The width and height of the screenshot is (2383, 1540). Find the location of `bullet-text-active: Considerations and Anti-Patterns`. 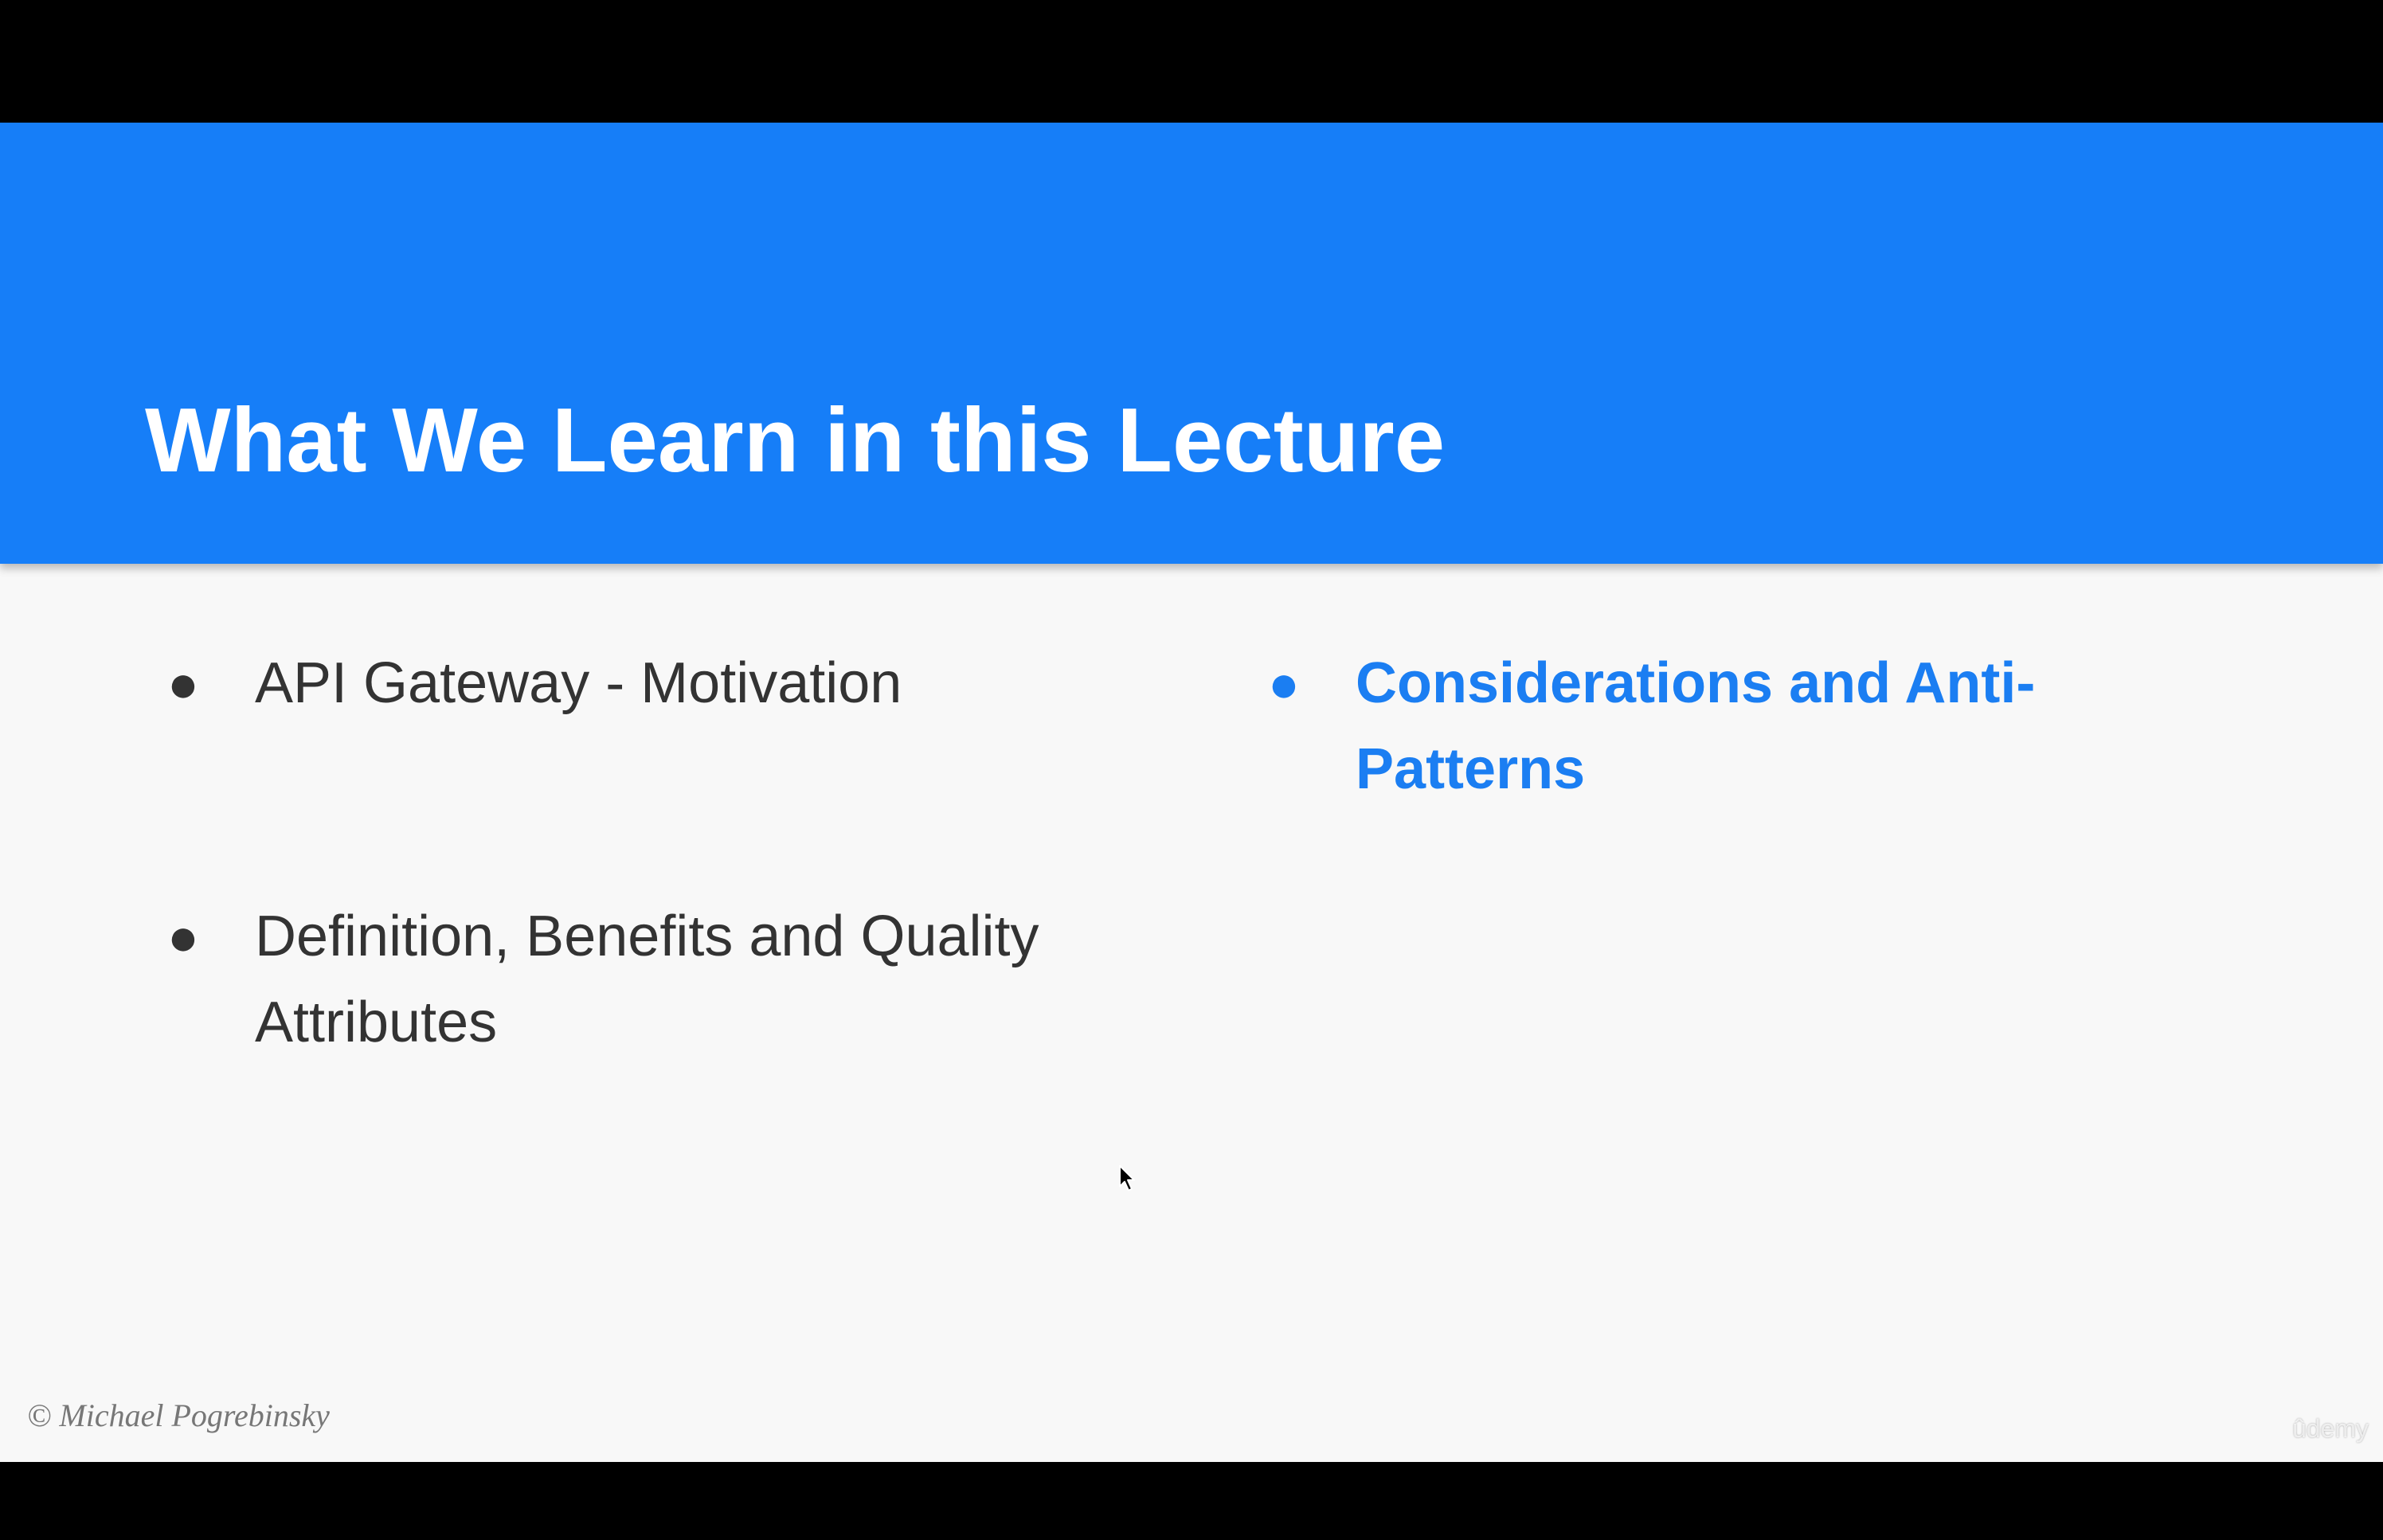

bullet-text-active: Considerations and Anti-Patterns is located at coordinates (1696, 726).